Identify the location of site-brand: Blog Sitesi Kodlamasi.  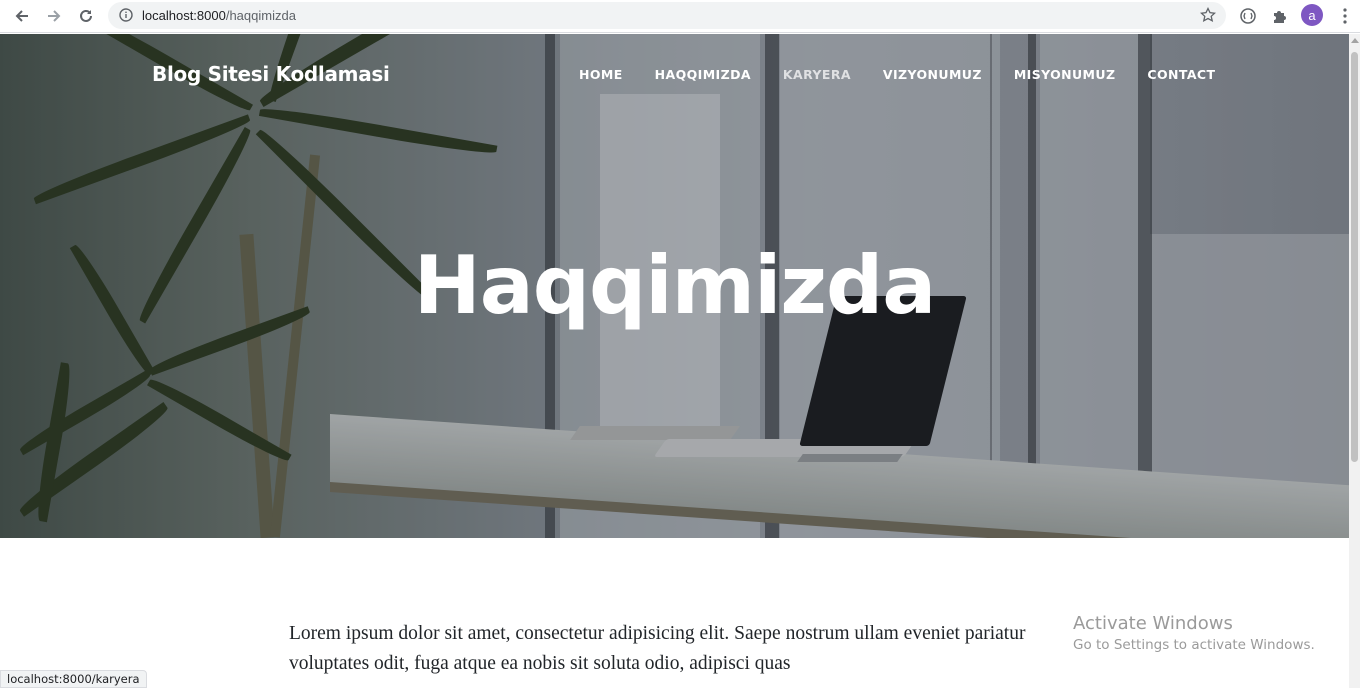
(271, 74).